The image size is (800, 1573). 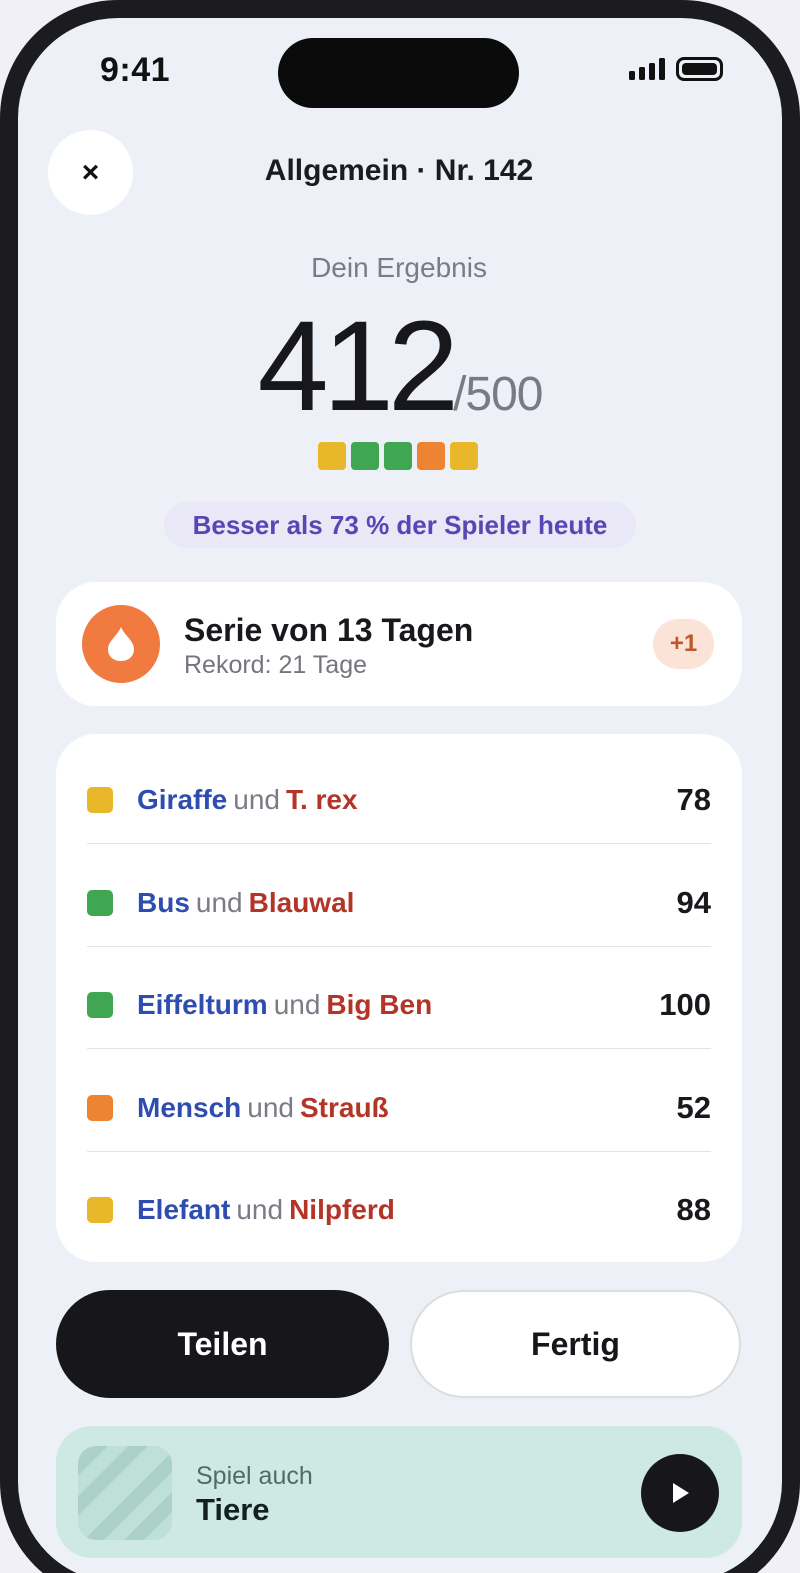 What do you see at coordinates (321, 799) in the screenshot?
I see `round-item-b: T. rex` at bounding box center [321, 799].